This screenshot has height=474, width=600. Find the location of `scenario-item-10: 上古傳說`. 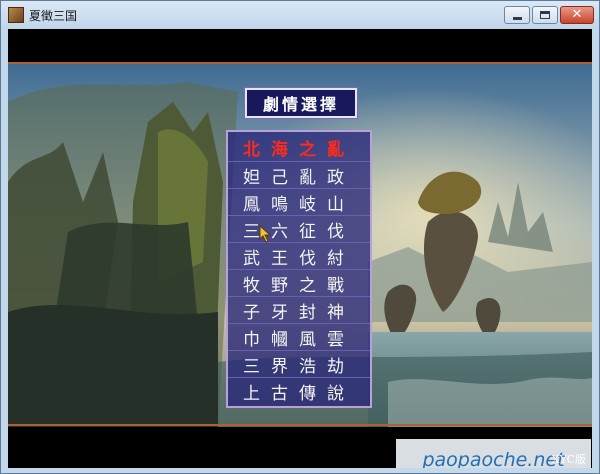

scenario-item-10: 上古傳說 is located at coordinates (299, 391).